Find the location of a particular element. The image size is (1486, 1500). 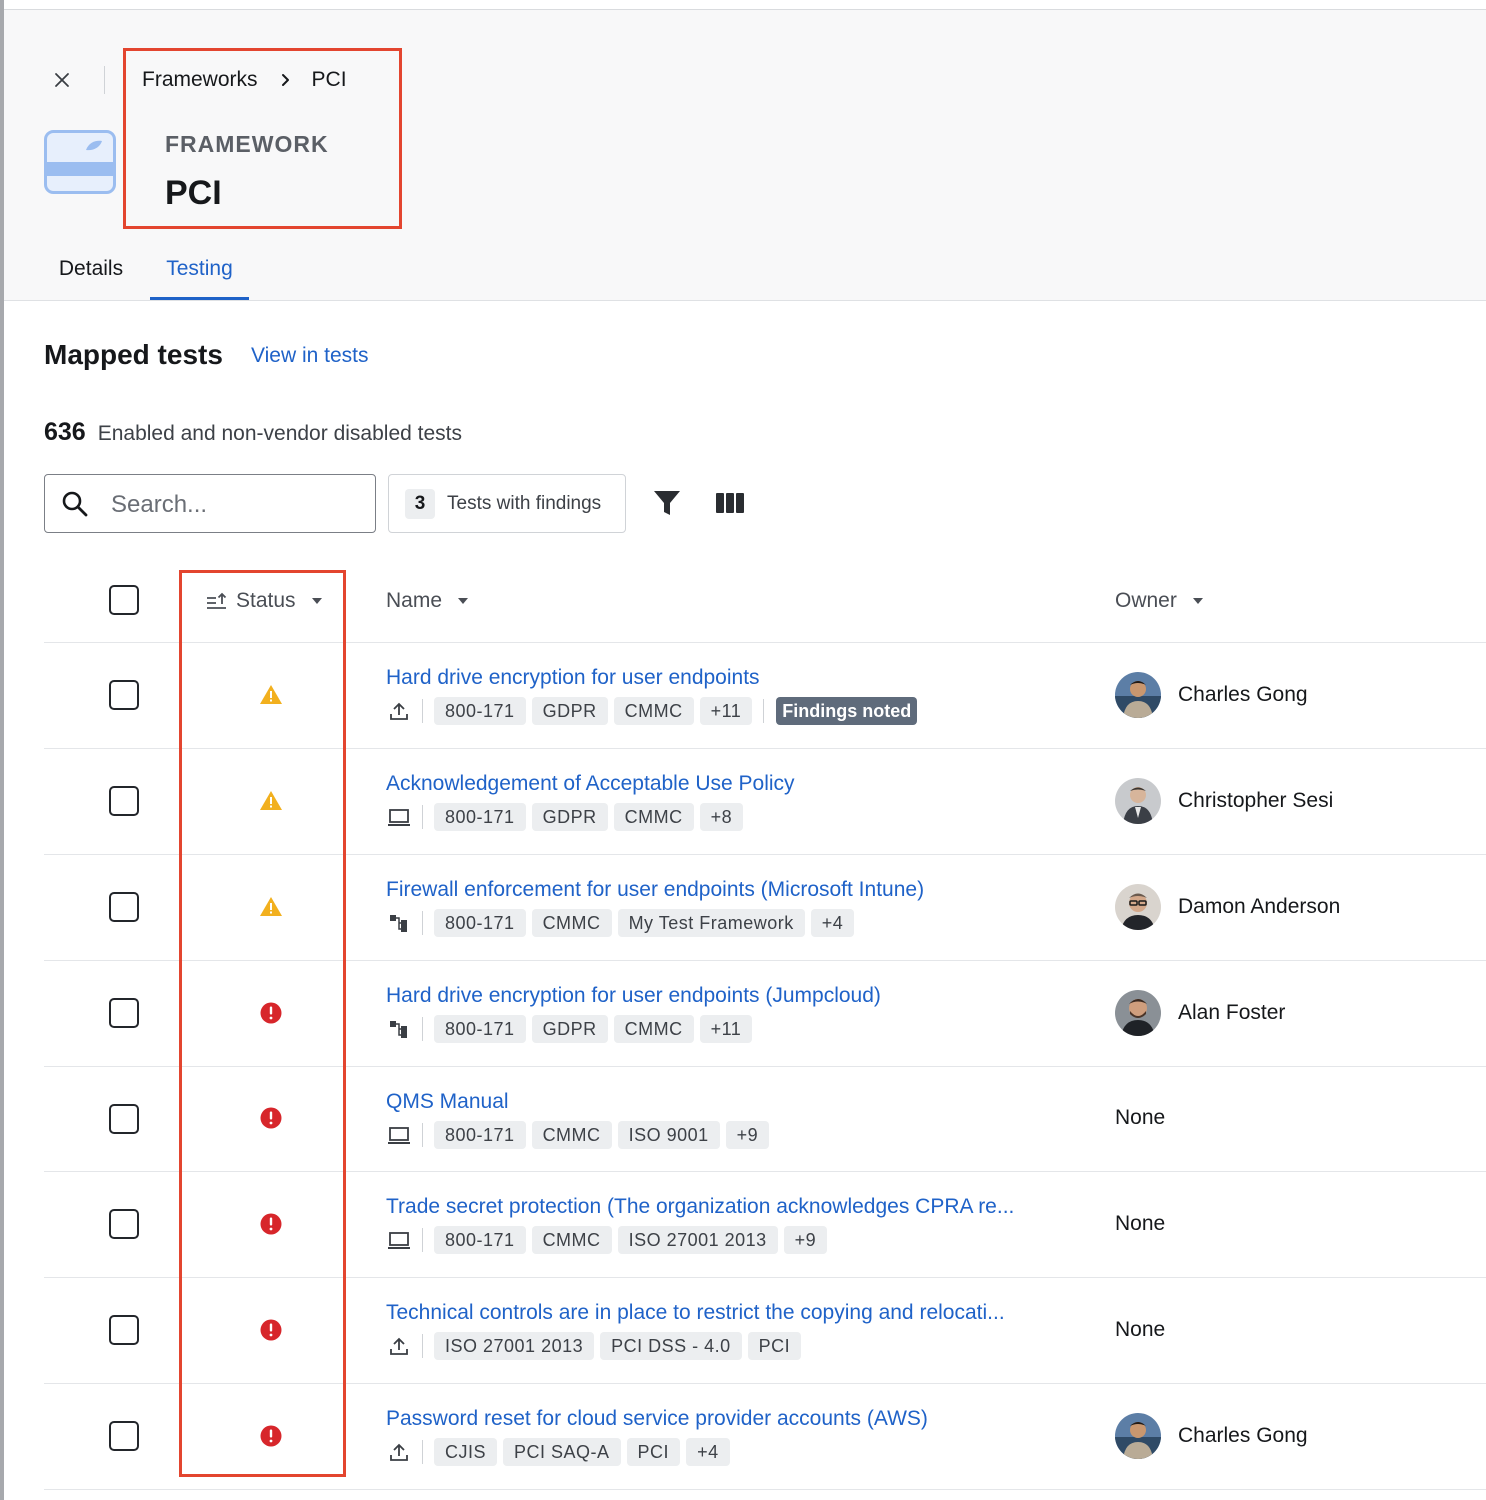

filter-button is located at coordinates (667, 503).